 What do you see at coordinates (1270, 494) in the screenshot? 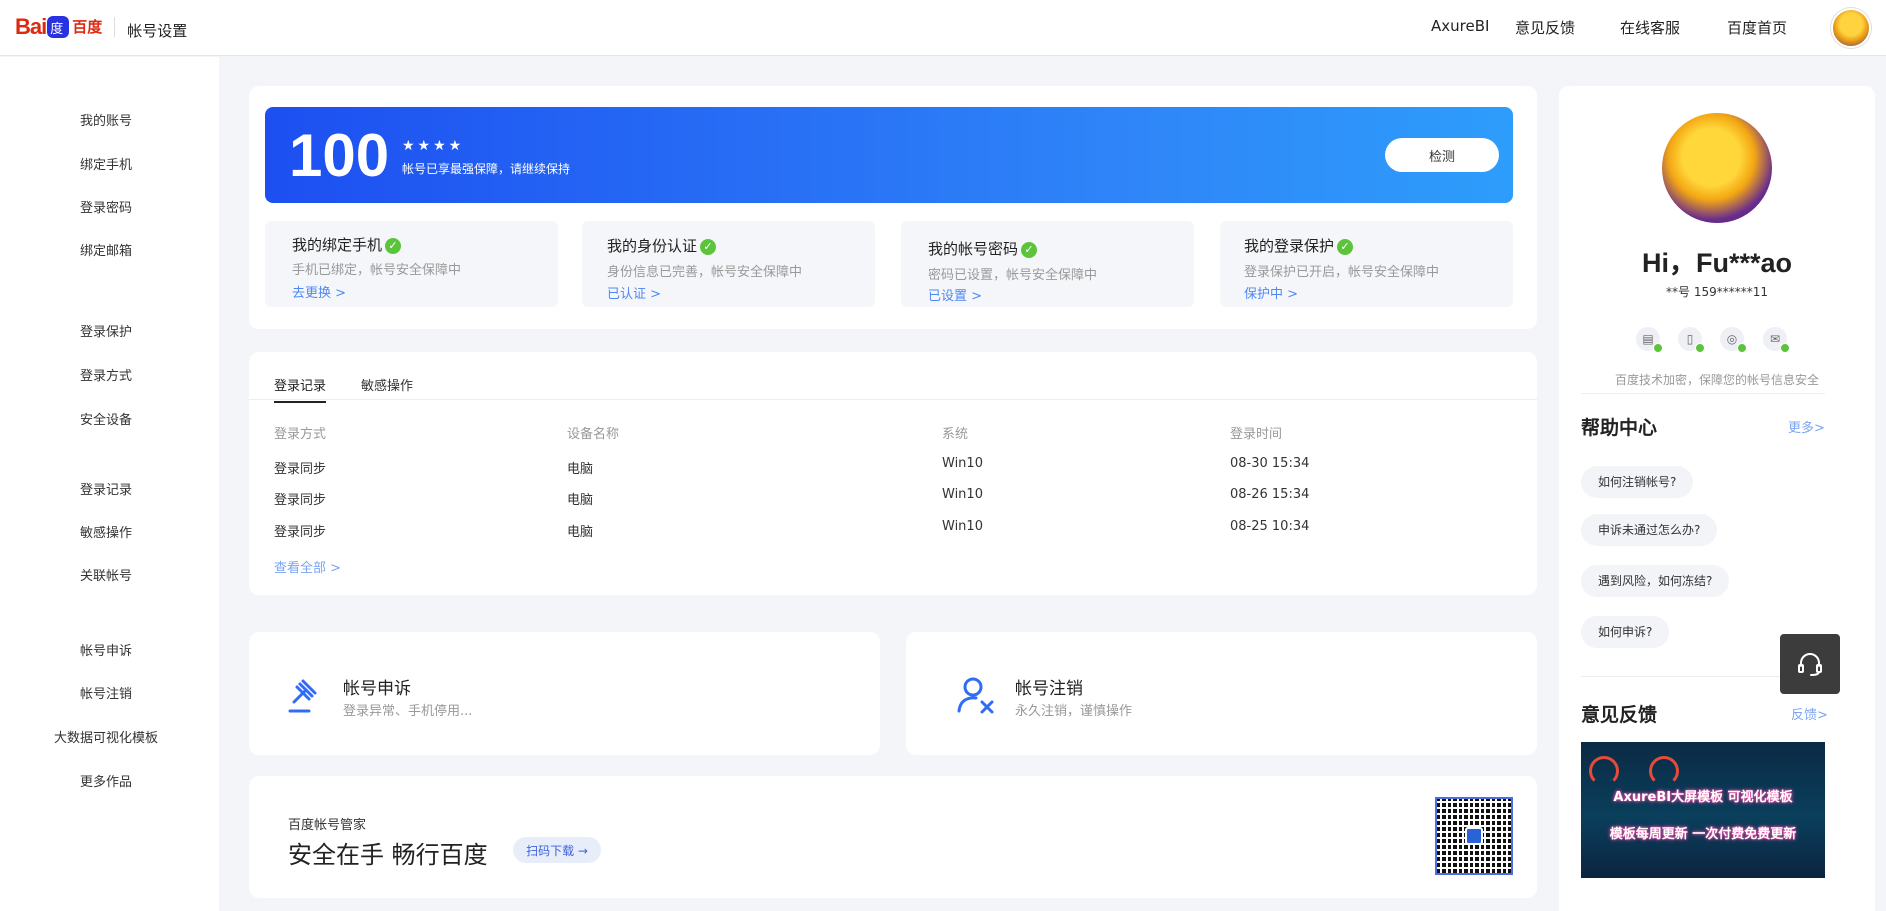
I see `table-cell: 08-26 15:34` at bounding box center [1270, 494].